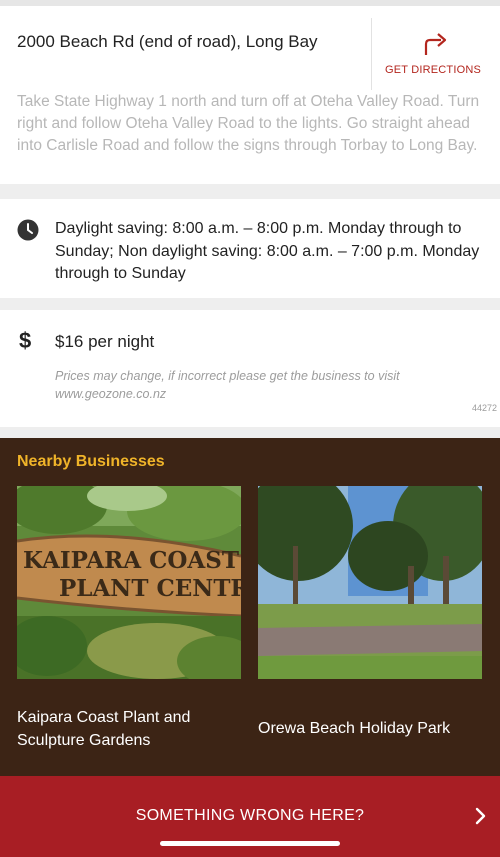 This screenshot has height=857, width=500. Describe the element at coordinates (105, 341) in the screenshot. I see `price-text: $16 per night` at that location.